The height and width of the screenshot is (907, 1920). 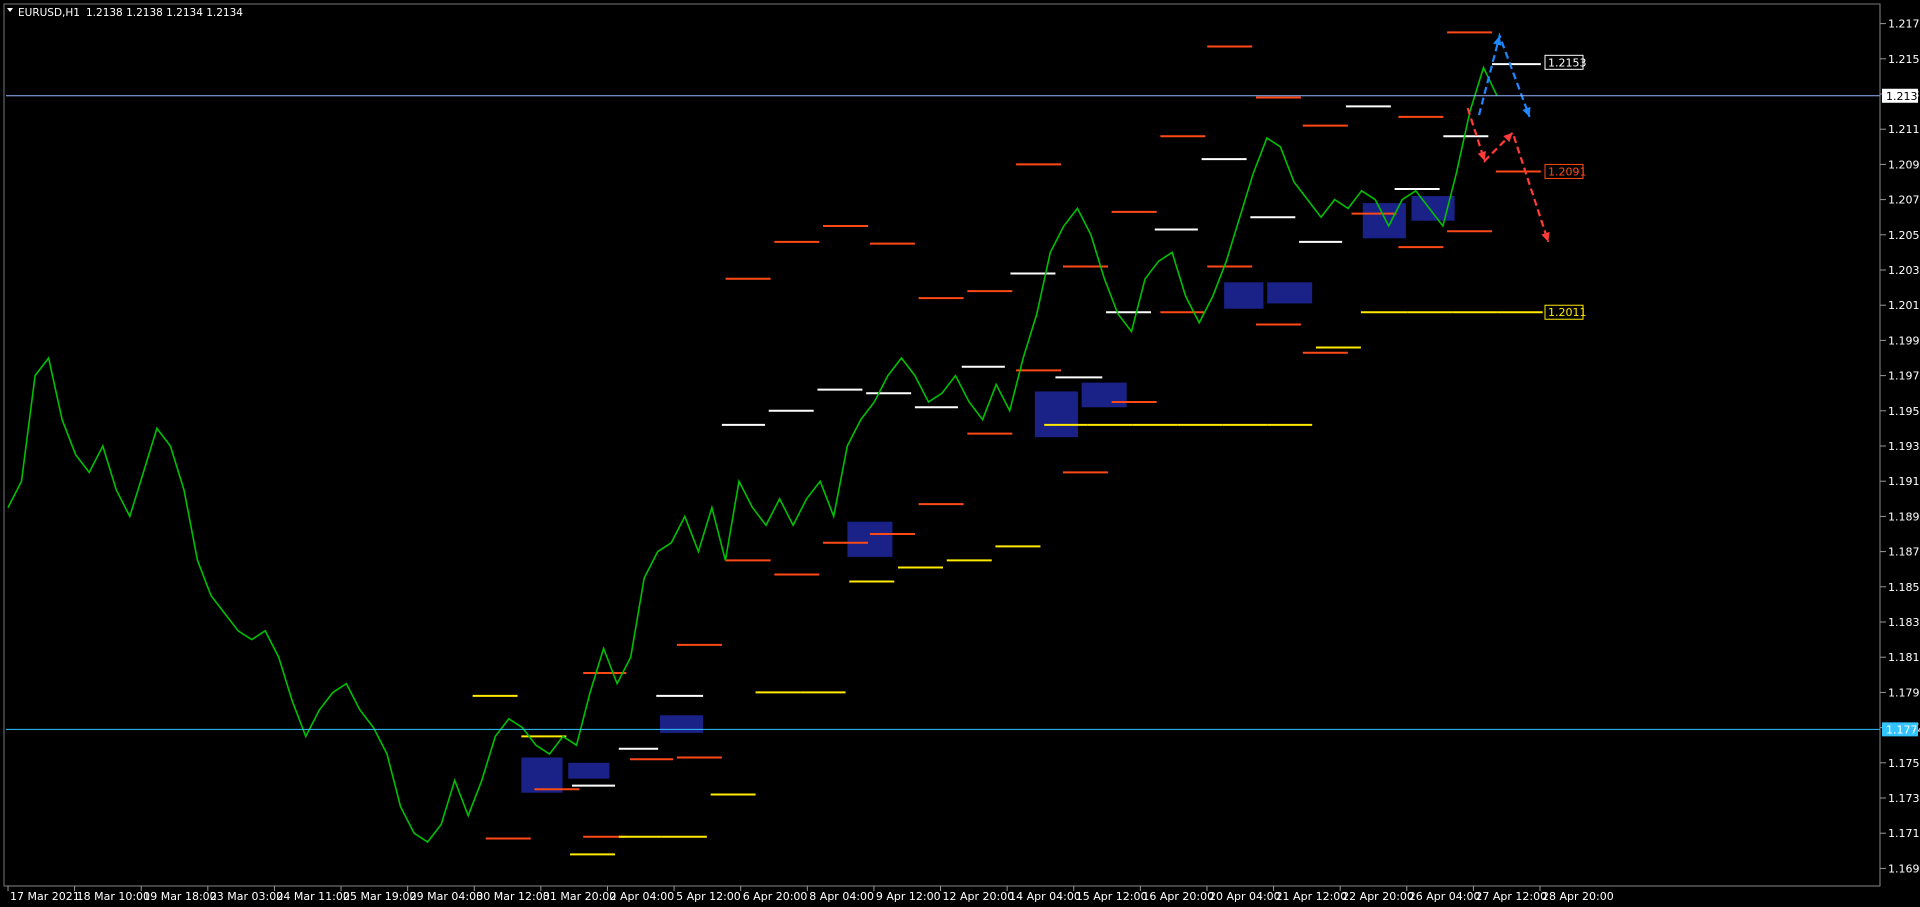 What do you see at coordinates (908, 896) in the screenshot?
I see `x-tick-label-13: 9 Apr 12:00` at bounding box center [908, 896].